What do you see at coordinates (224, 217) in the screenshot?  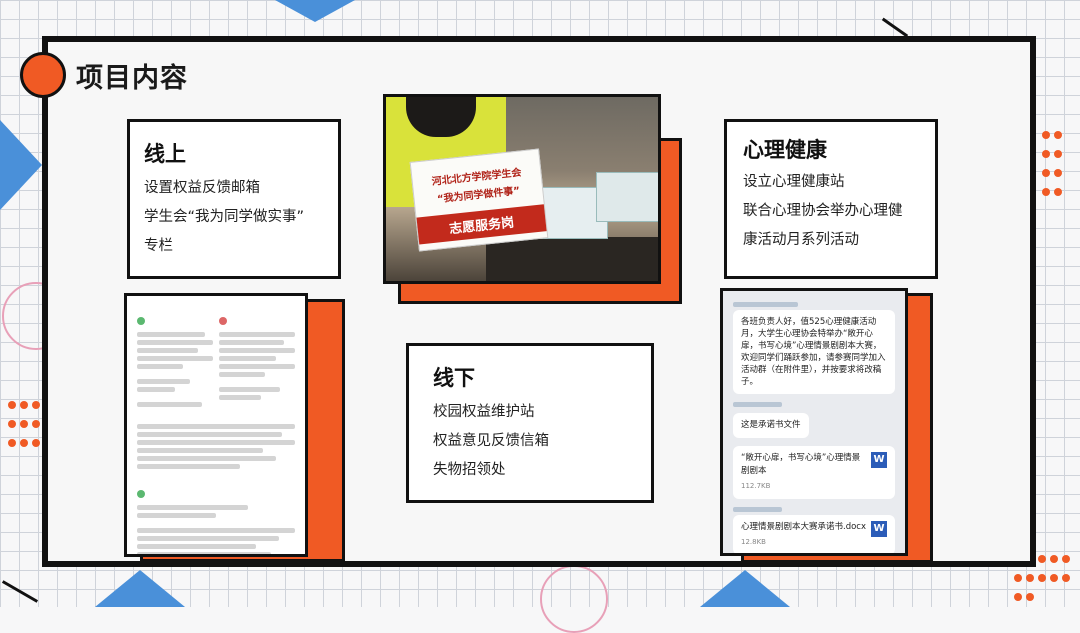 I see `online-line-2: 学生会“我为同学做实事”` at bounding box center [224, 217].